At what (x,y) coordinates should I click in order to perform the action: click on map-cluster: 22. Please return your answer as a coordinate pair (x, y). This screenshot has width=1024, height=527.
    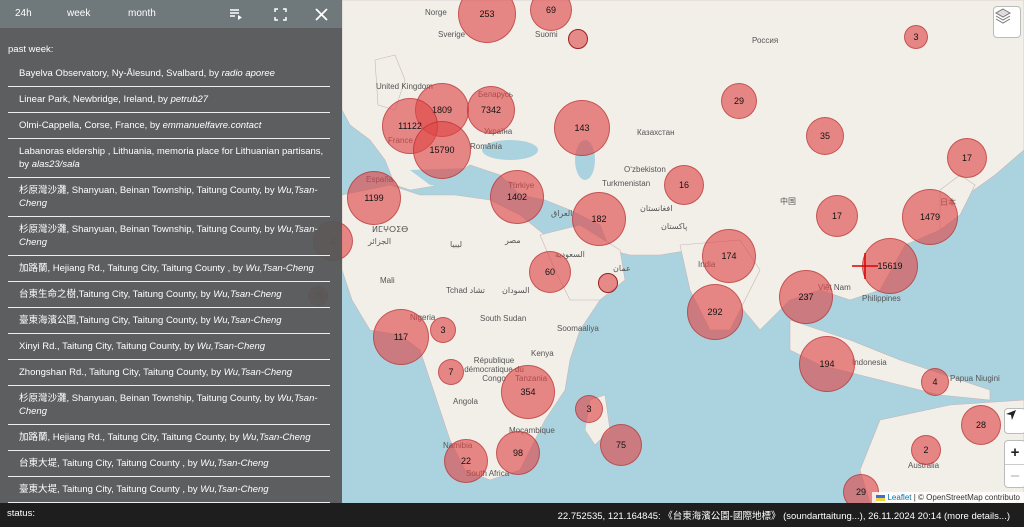
    Looking at the image, I should click on (466, 461).